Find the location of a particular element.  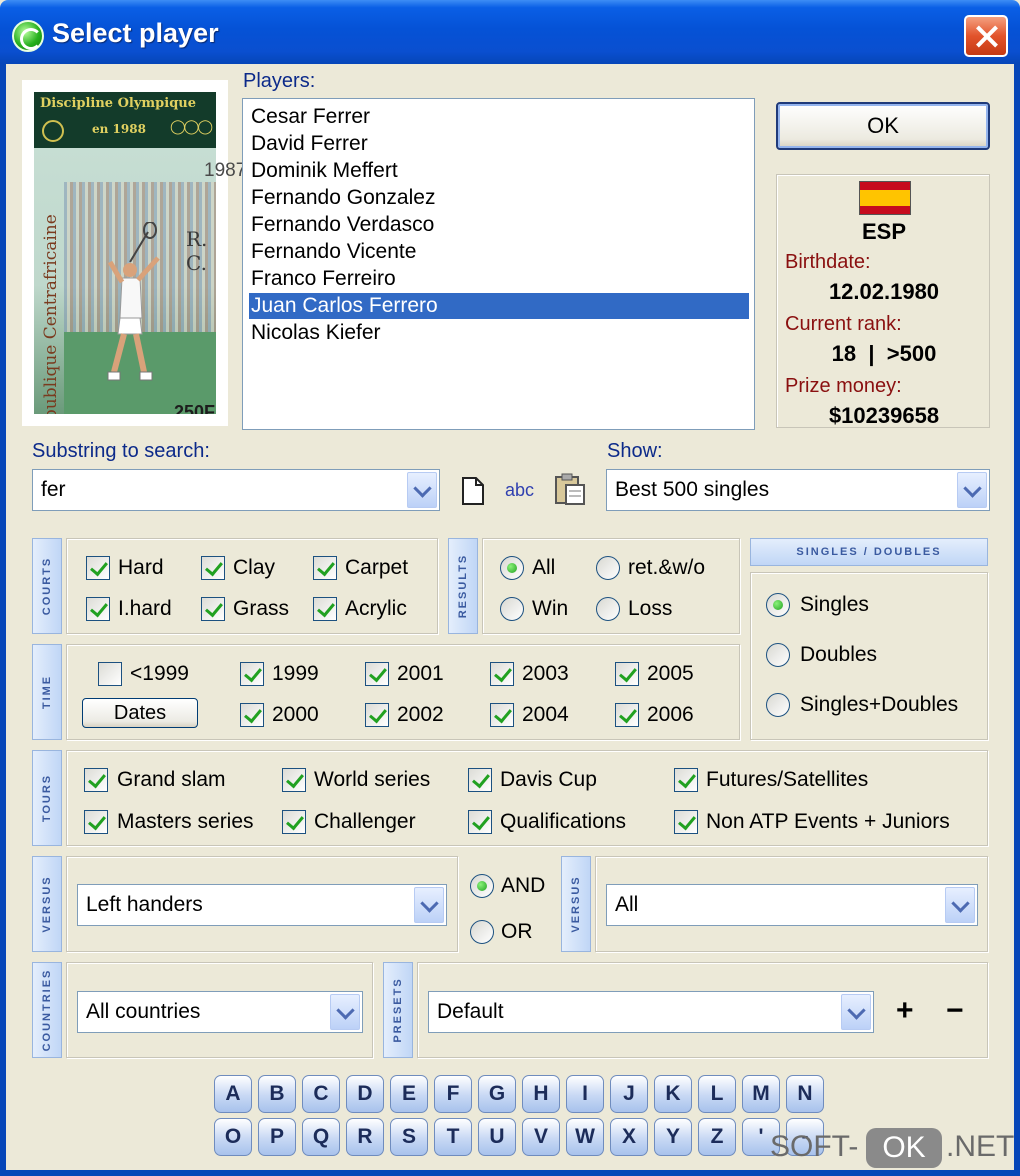

clipboard-paste-icon is located at coordinates (570, 489).